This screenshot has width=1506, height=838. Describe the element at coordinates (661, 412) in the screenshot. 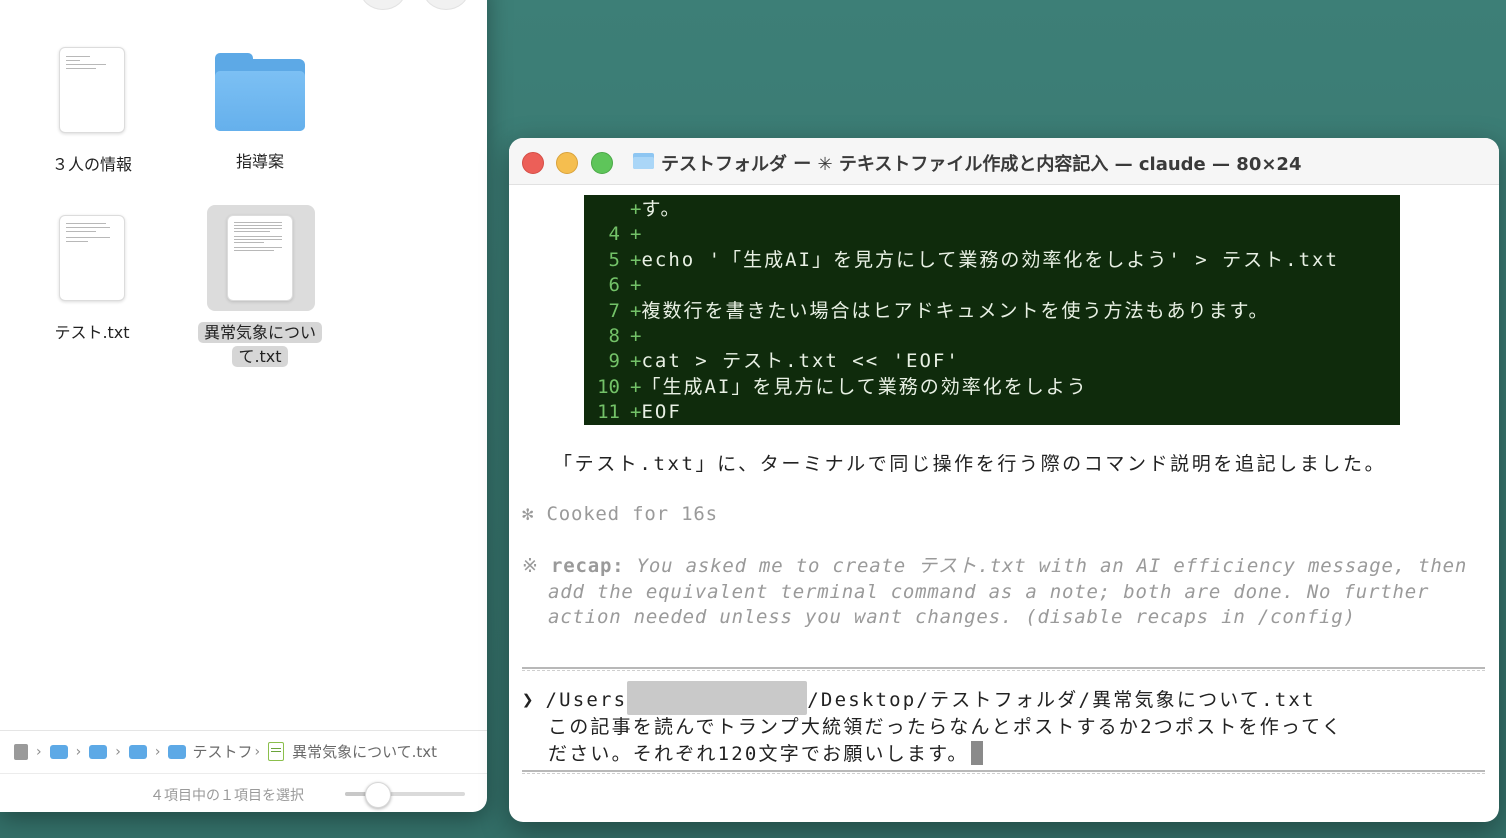

I see `diff-line-text: EOF` at that location.